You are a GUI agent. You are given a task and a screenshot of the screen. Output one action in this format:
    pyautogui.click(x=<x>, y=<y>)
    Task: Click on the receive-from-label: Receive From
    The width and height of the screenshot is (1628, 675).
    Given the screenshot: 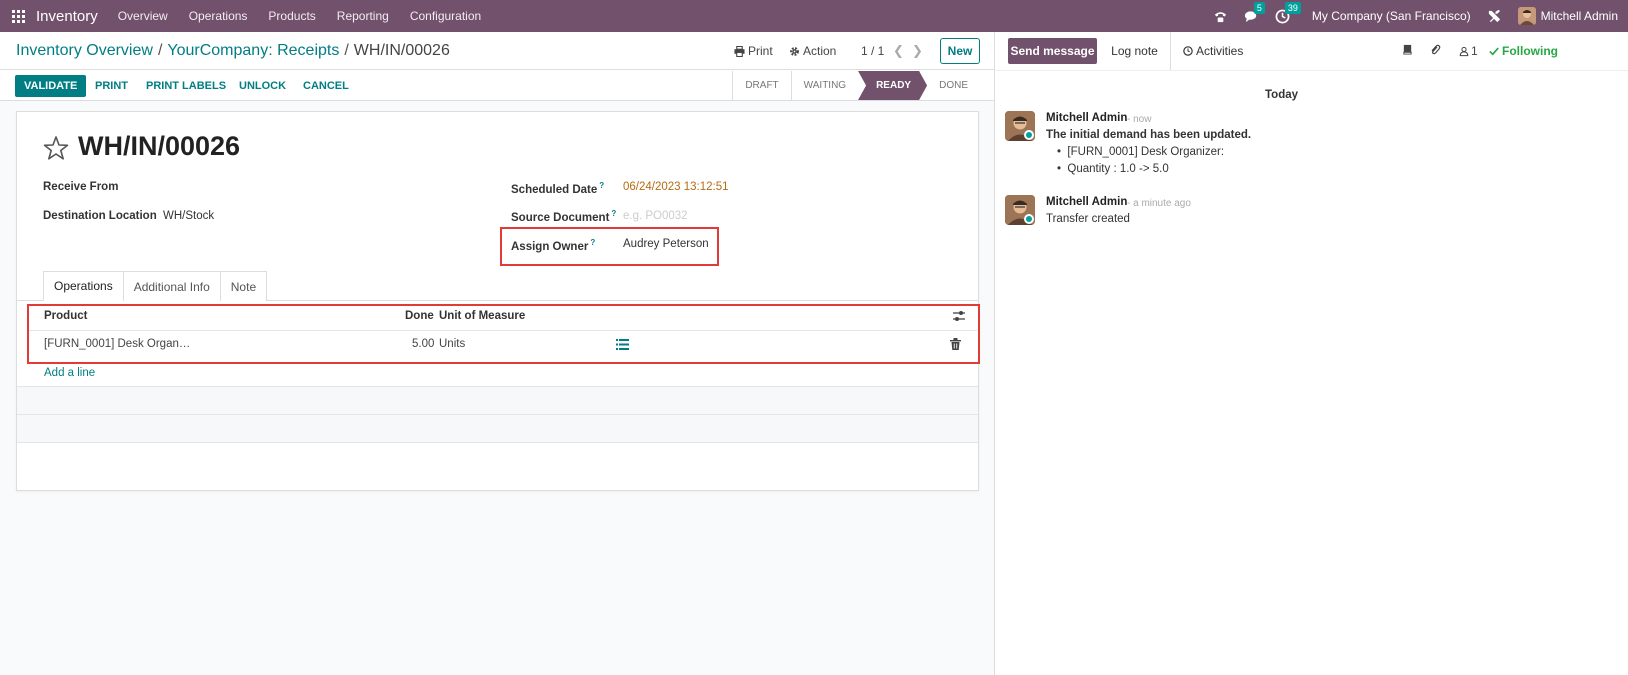 What is the action you would take?
    pyautogui.click(x=81, y=187)
    